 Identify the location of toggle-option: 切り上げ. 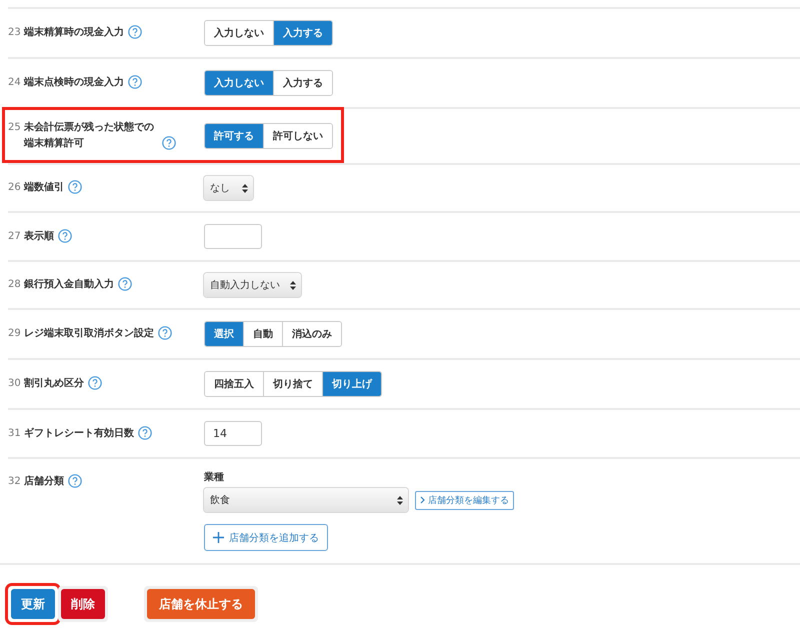
(351, 384).